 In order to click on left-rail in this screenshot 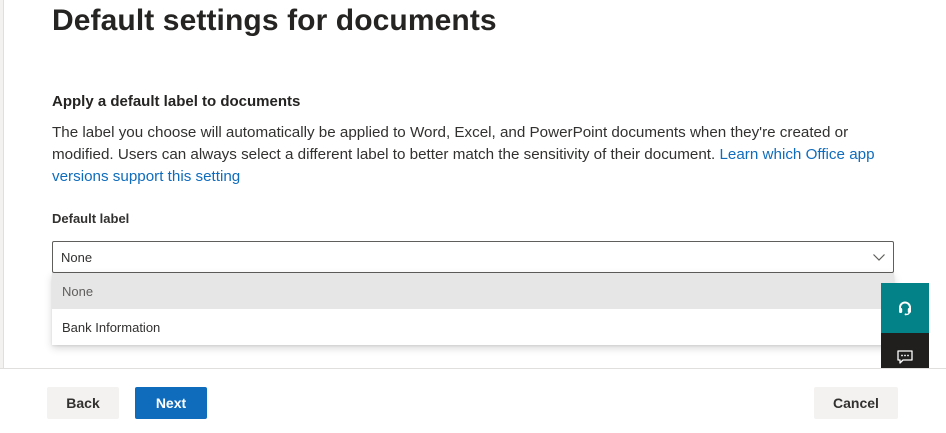, I will do `click(2, 184)`.